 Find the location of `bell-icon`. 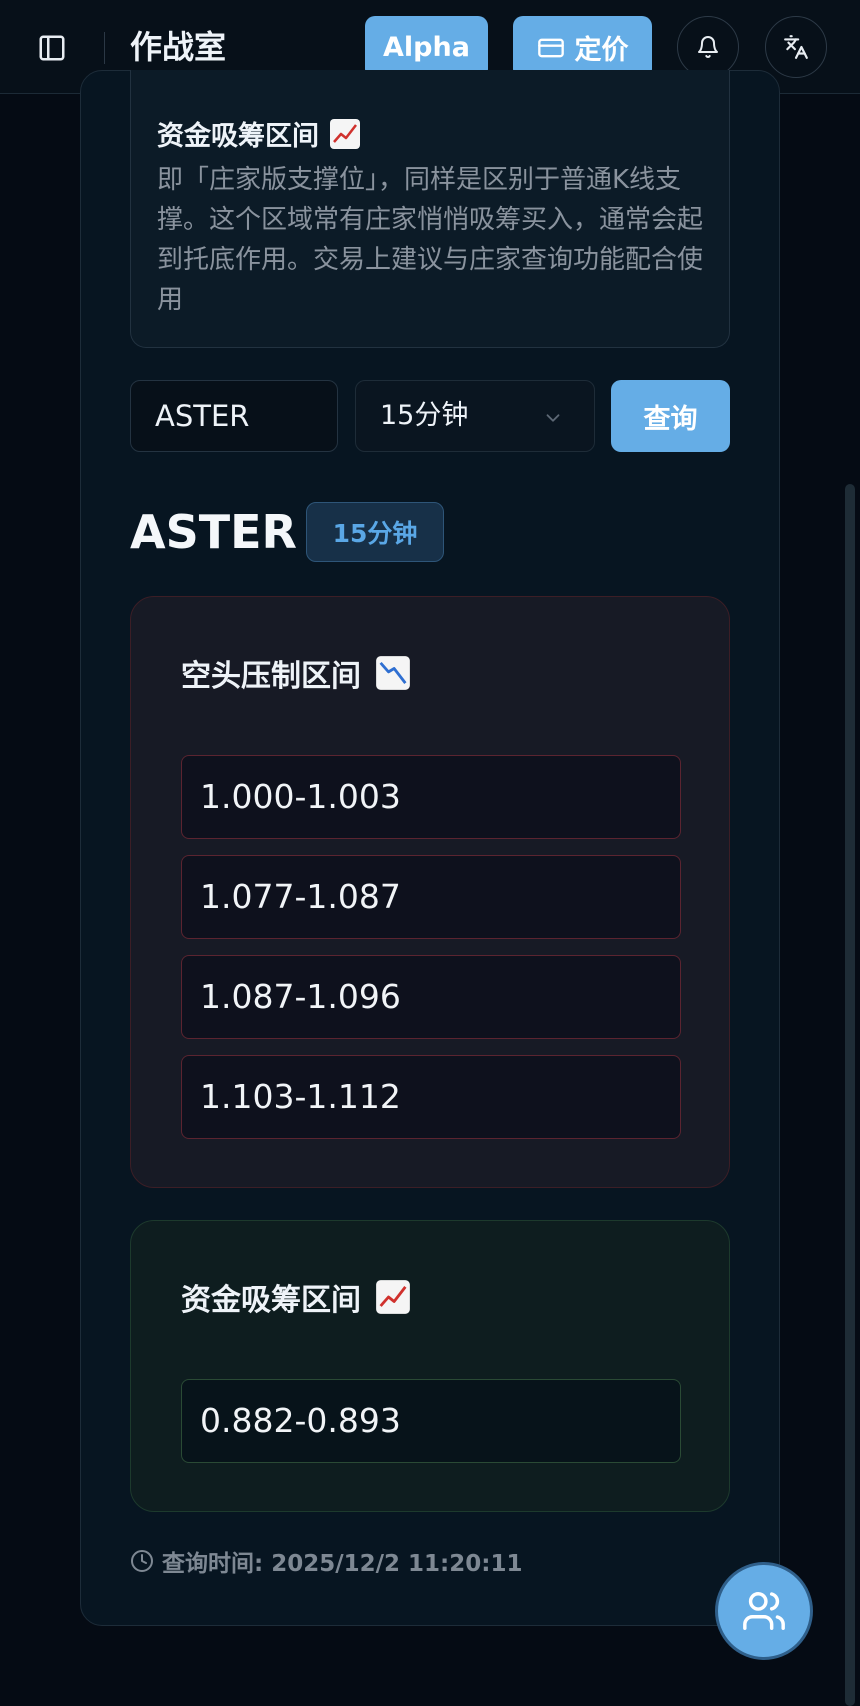

bell-icon is located at coordinates (708, 47).